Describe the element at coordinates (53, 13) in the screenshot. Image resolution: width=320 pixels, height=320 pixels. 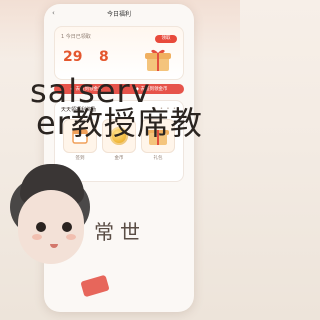
I see `back-icon: ‹` at that location.